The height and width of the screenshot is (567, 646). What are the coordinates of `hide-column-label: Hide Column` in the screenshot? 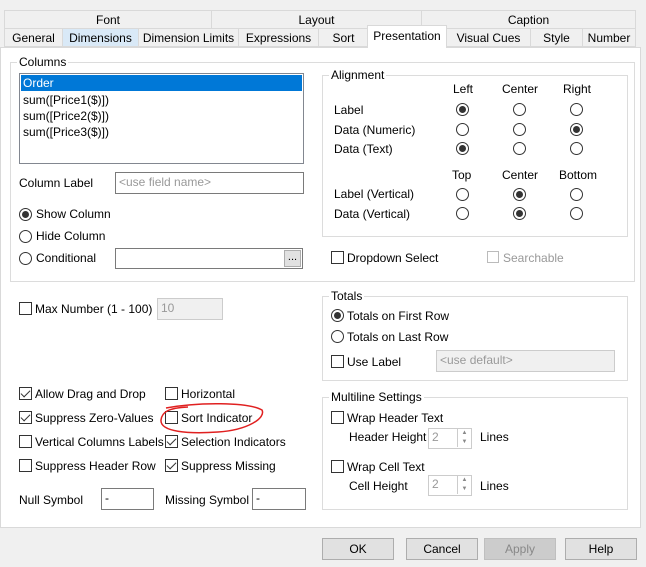 It's located at (71, 236).